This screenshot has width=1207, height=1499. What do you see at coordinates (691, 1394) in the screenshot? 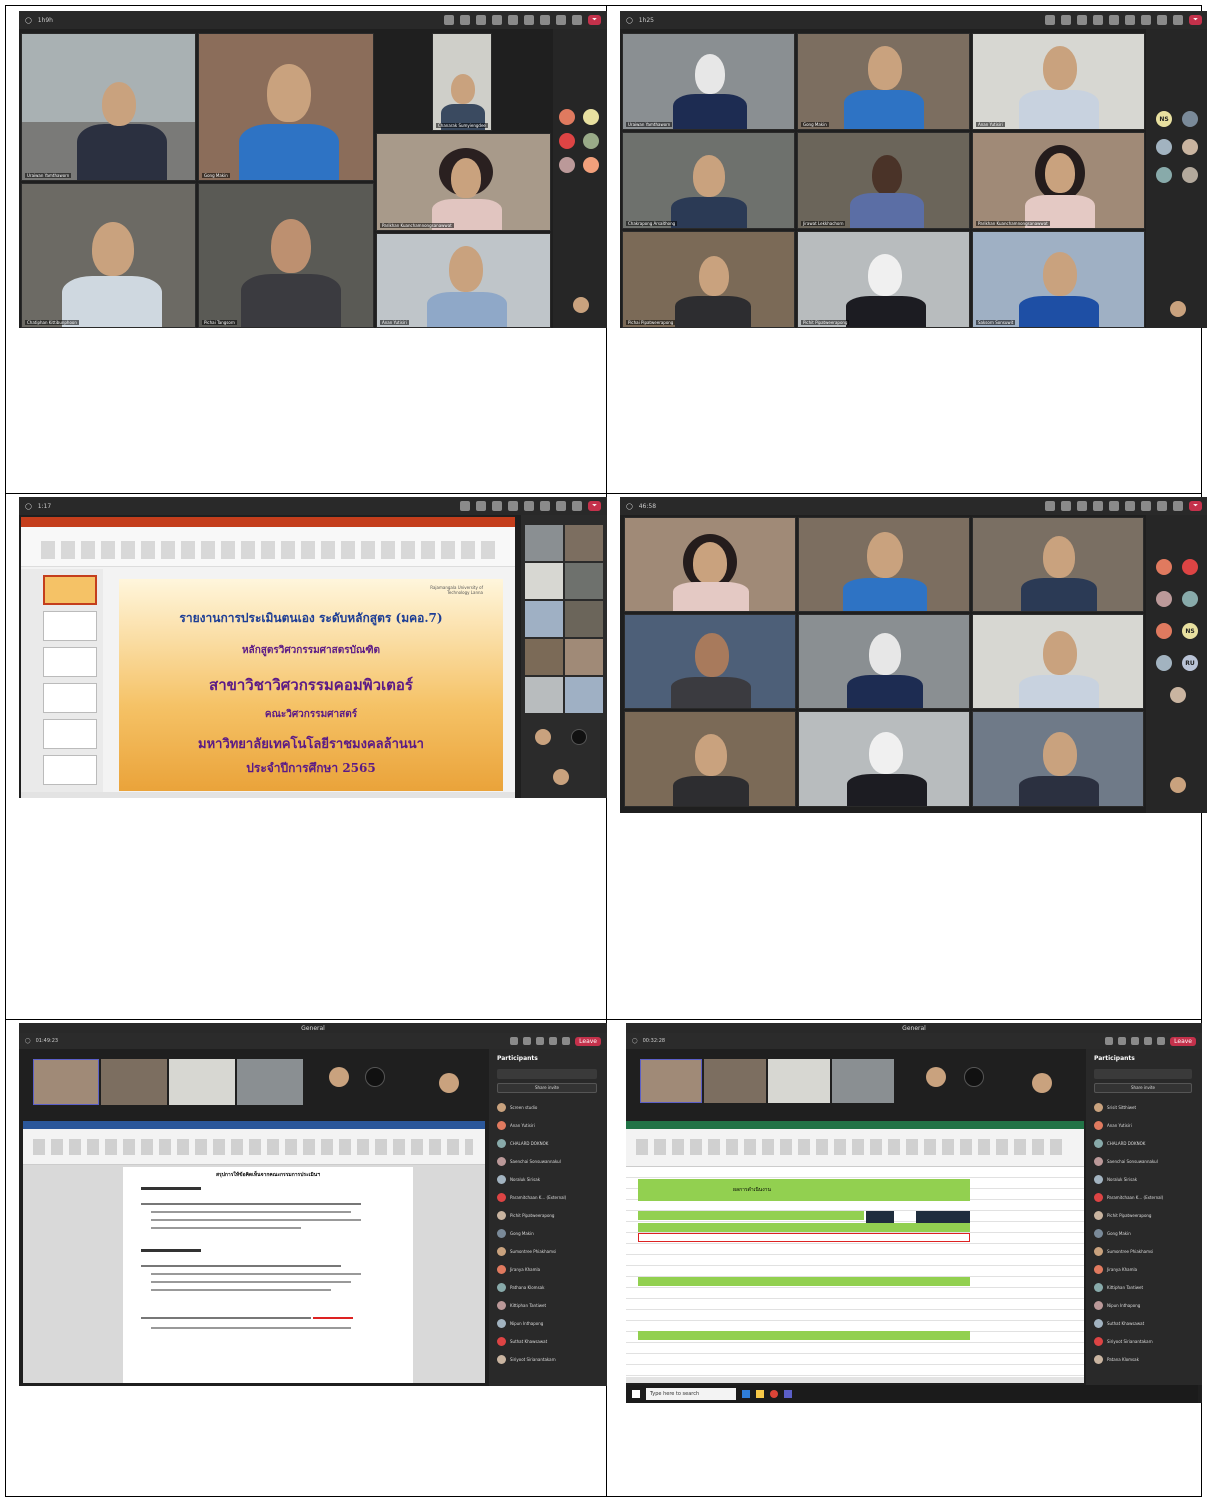
I see `taskbar-search: Type here to search` at bounding box center [691, 1394].